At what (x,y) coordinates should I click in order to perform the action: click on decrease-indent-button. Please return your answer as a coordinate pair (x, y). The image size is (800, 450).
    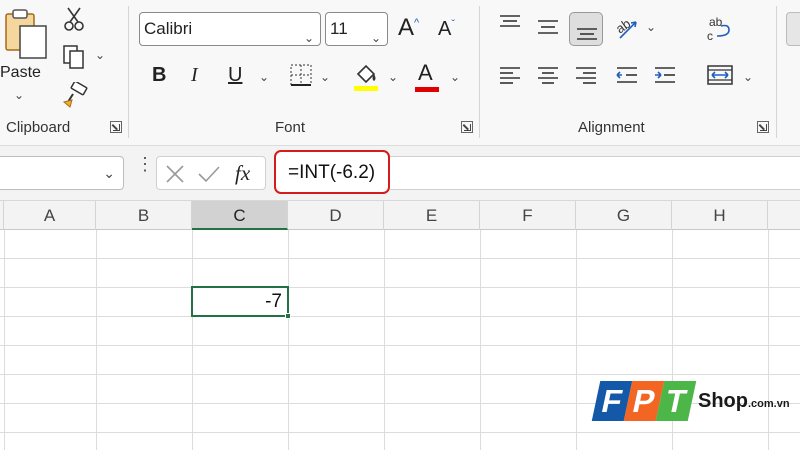
    Looking at the image, I should click on (627, 75).